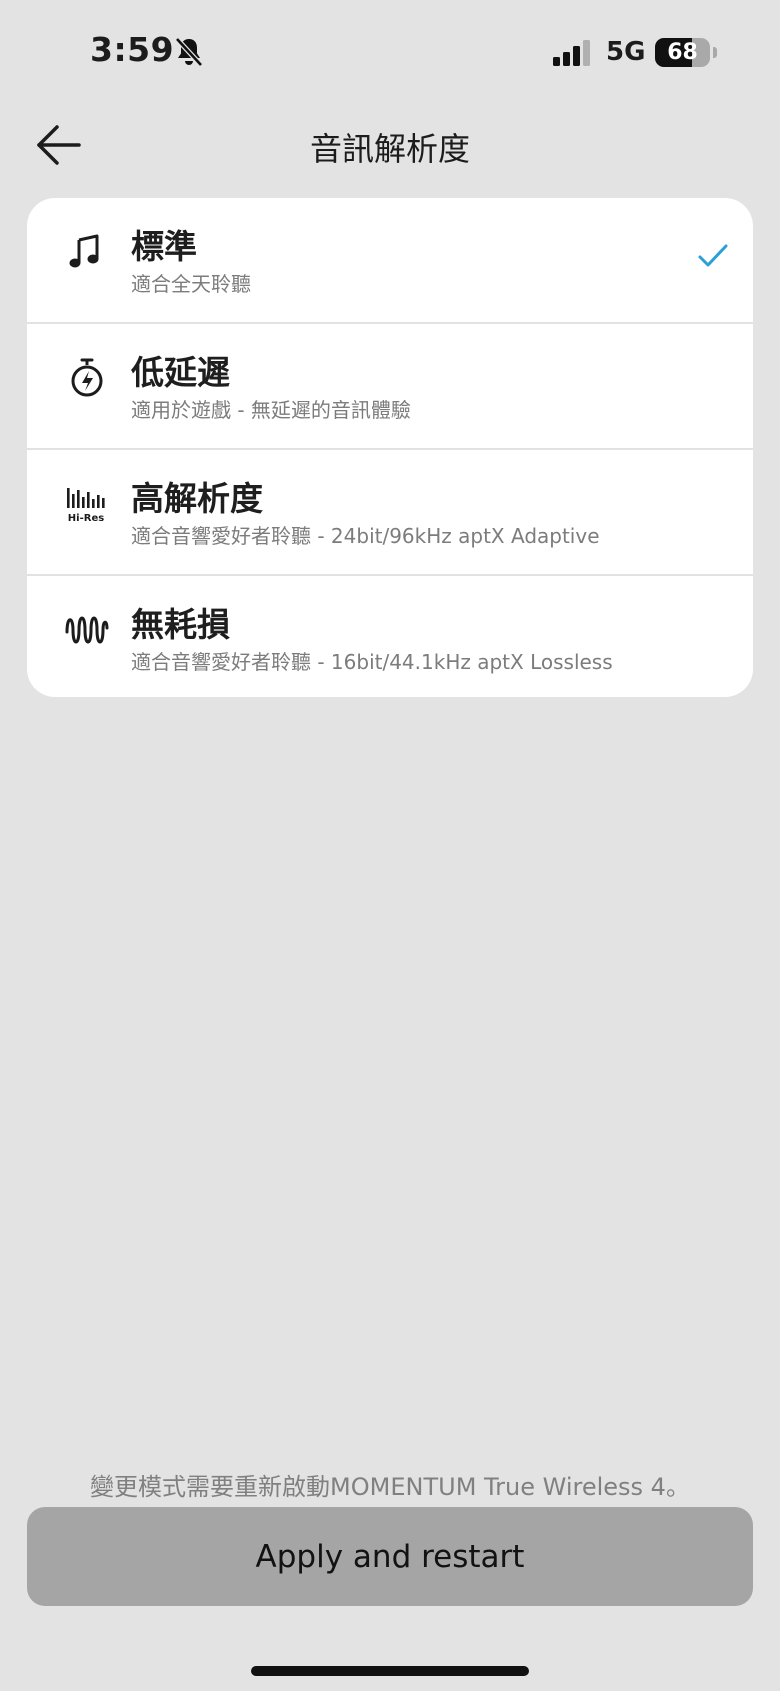 The width and height of the screenshot is (780, 1691). Describe the element at coordinates (189, 52) in the screenshot. I see `bell-muted-icon` at that location.